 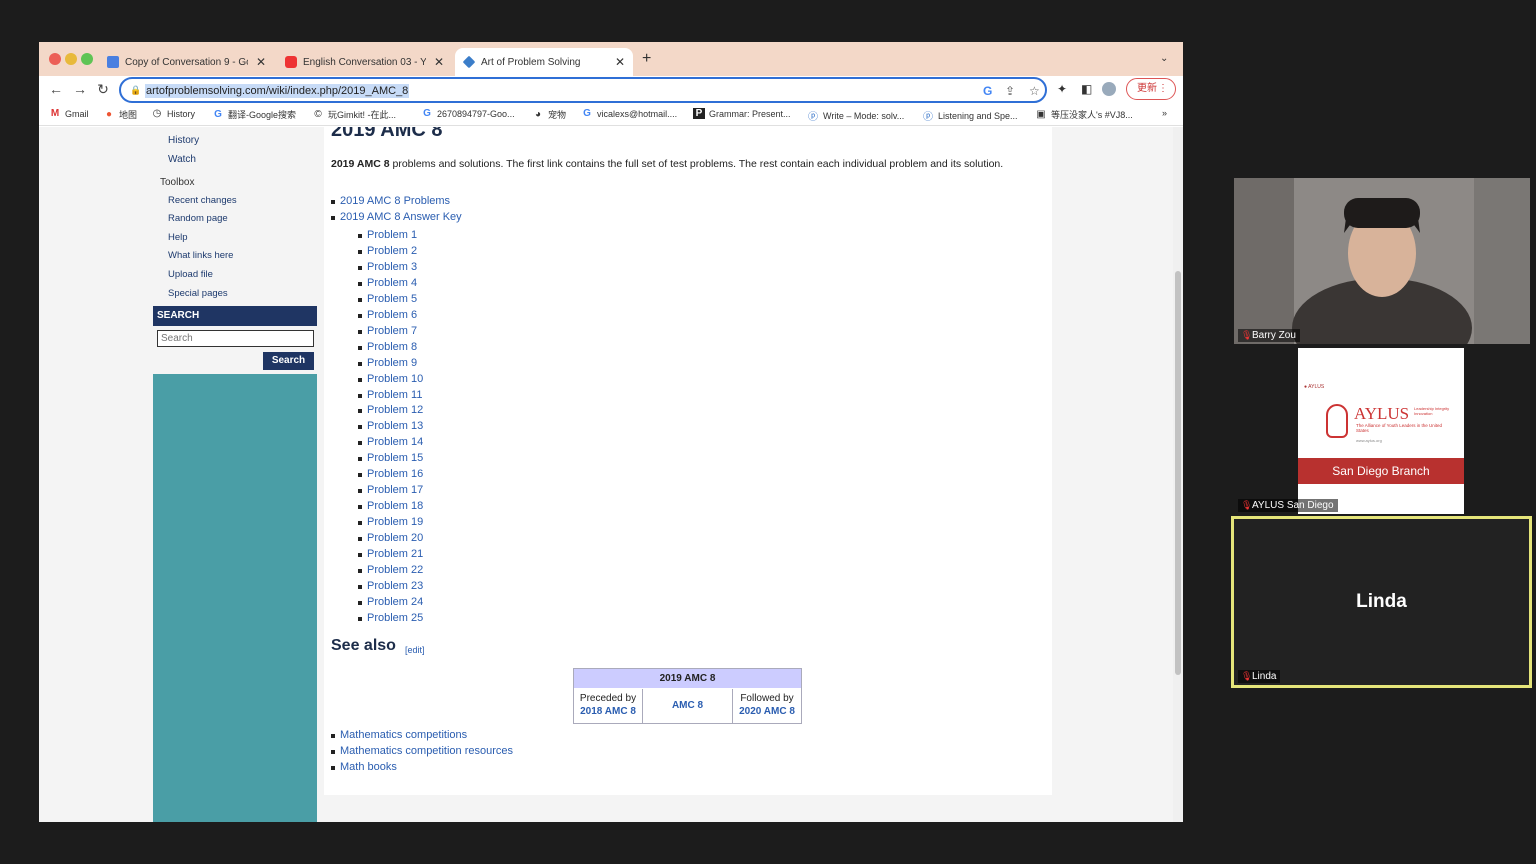 What do you see at coordinates (178, 237) in the screenshot?
I see `sidebar-link-help: Help` at bounding box center [178, 237].